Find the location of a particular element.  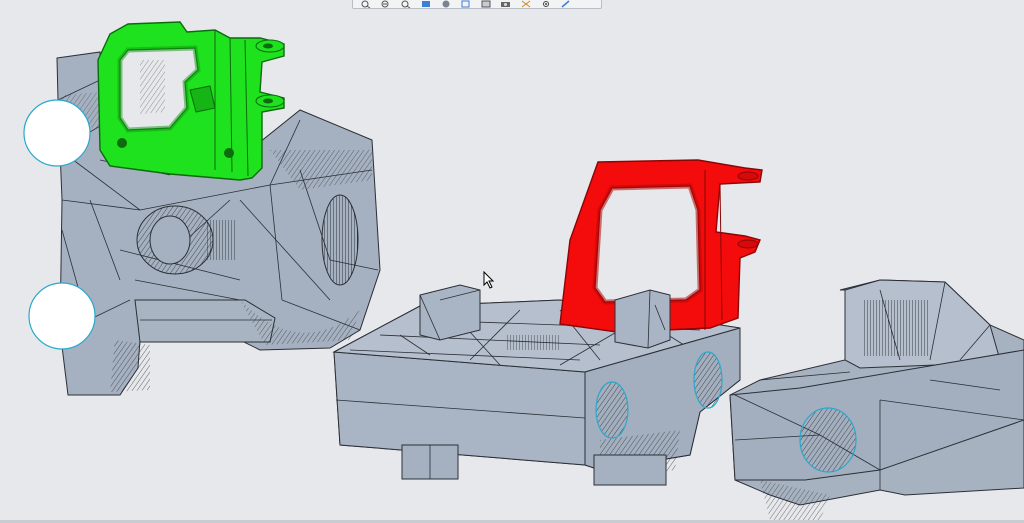

green-selected-part is located at coordinates (191, 101).